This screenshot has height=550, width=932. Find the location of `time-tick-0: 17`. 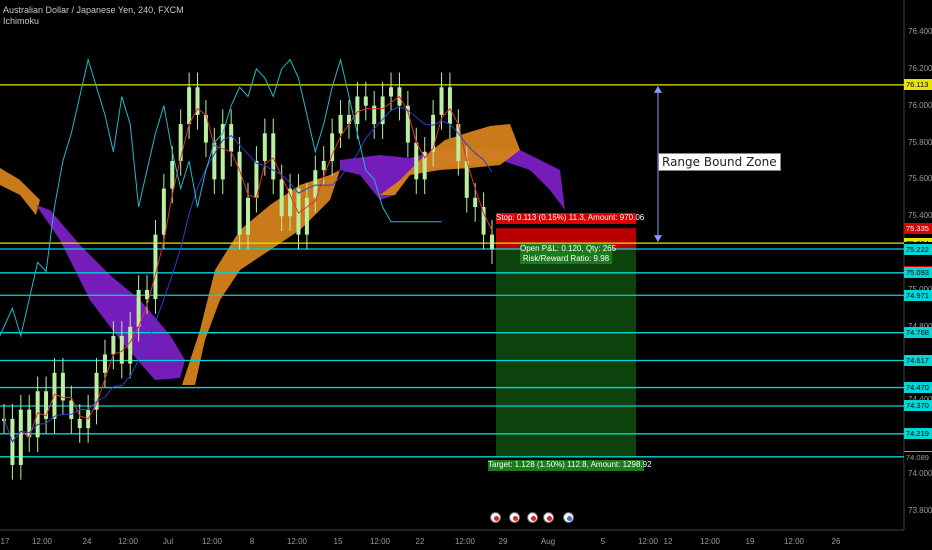

time-tick-0: 17 is located at coordinates (5, 541).